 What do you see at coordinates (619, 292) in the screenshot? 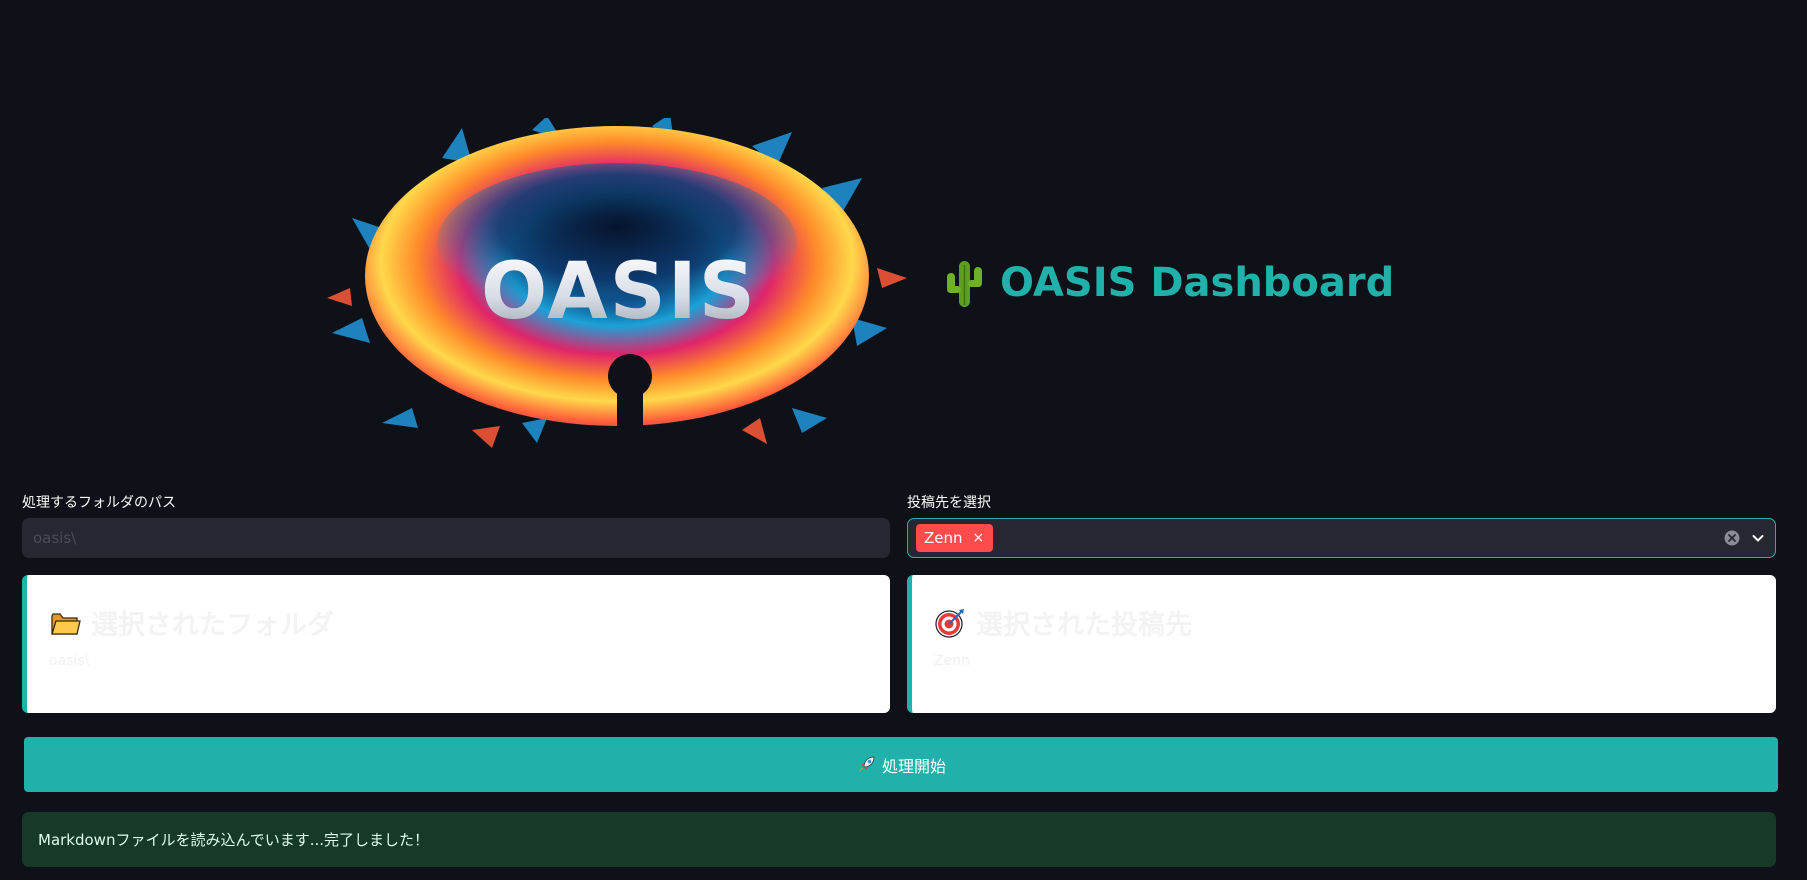
I see `logo-text: OASIS` at bounding box center [619, 292].